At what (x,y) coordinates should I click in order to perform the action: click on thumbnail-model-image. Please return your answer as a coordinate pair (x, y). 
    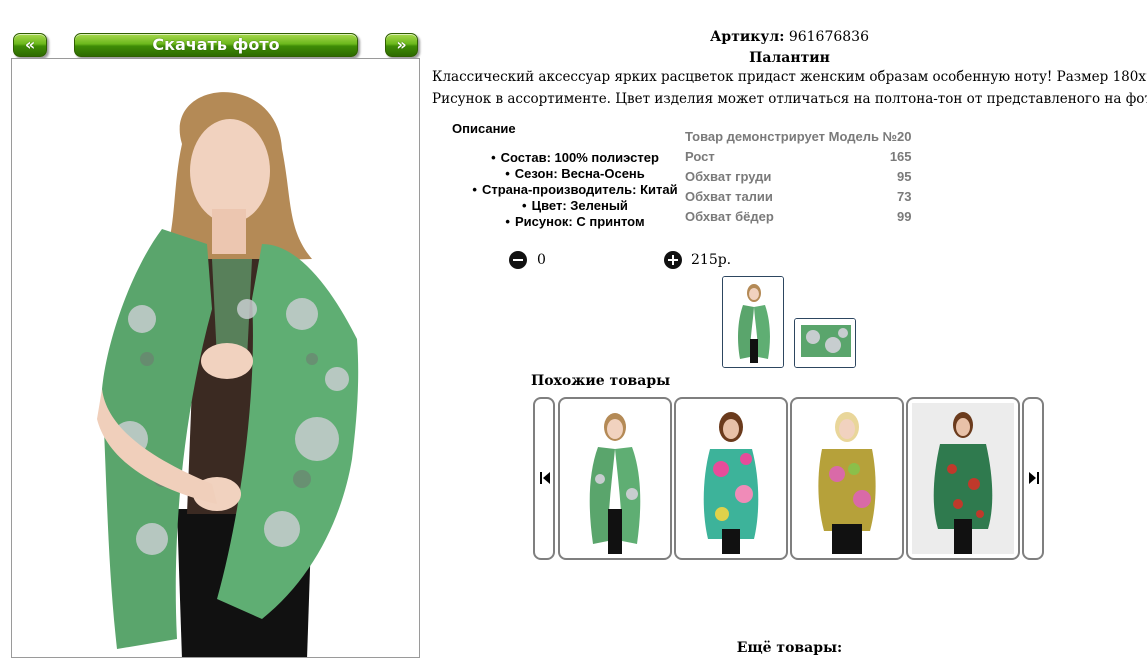
    Looking at the image, I should click on (753, 322).